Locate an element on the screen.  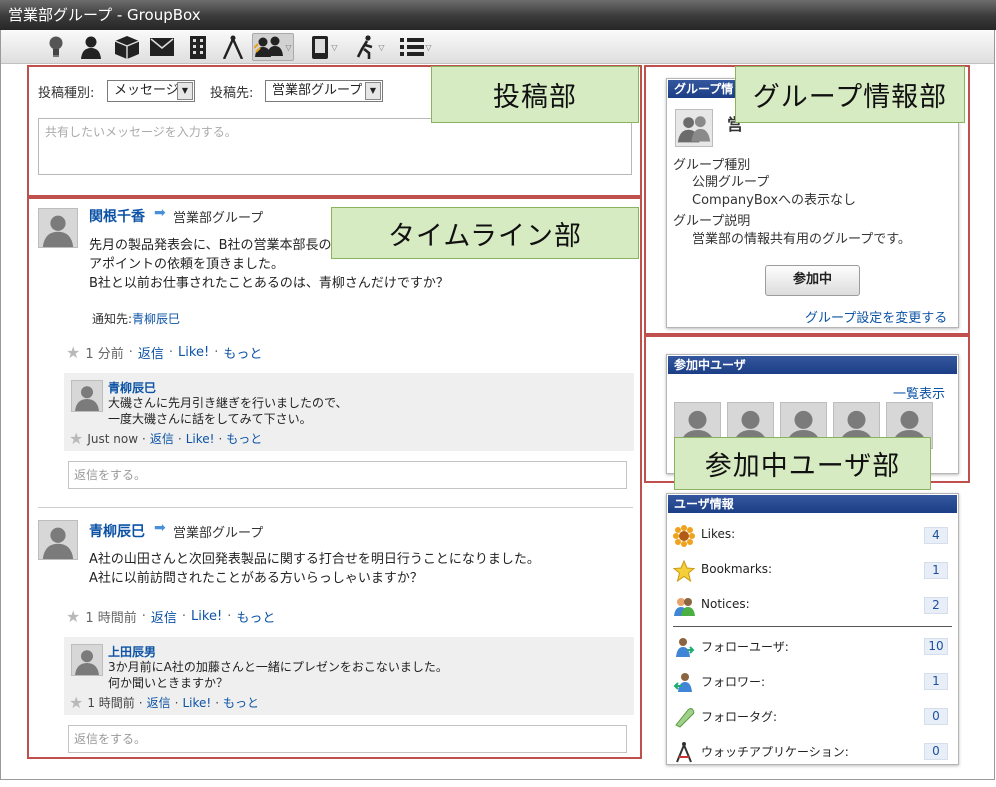
post-meta: ★ 1 分前 · 返信 · Like! · もっと is located at coordinates (164, 352).